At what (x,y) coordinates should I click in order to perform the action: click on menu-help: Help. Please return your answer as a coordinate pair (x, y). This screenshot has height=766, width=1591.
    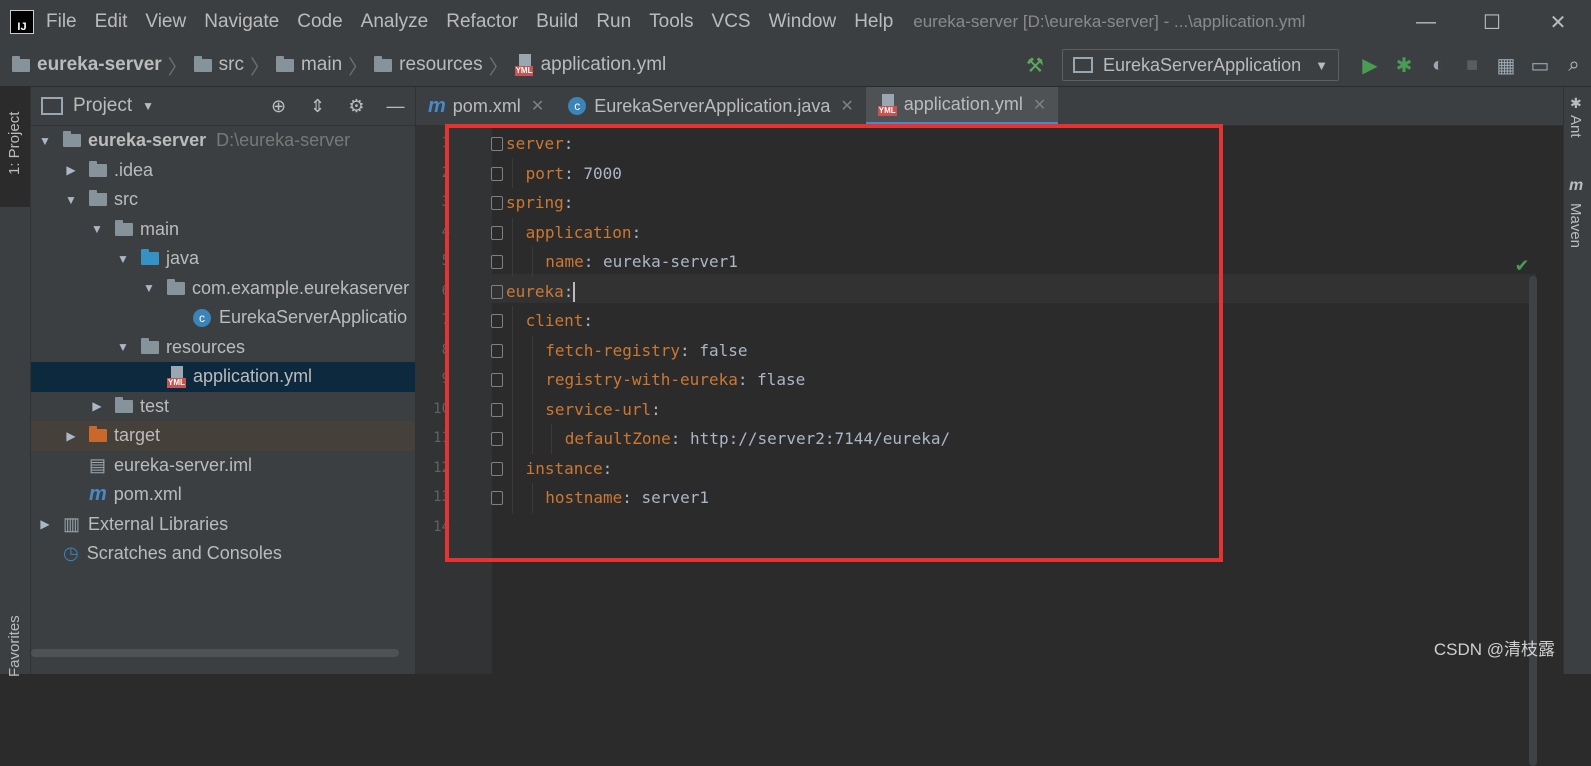
    Looking at the image, I should click on (873, 22).